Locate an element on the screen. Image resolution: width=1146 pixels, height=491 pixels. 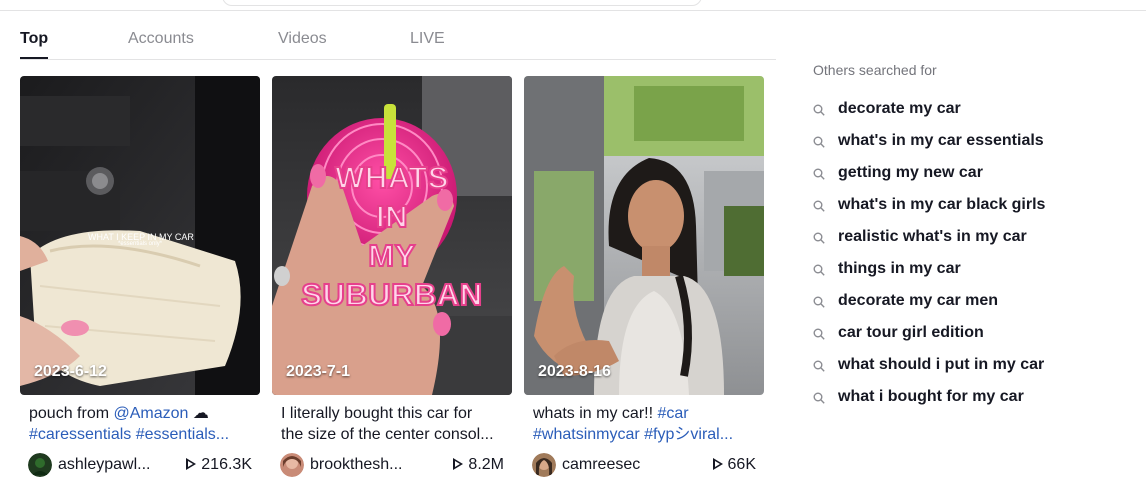
play-count-value: 8.2M is located at coordinates (486, 464).